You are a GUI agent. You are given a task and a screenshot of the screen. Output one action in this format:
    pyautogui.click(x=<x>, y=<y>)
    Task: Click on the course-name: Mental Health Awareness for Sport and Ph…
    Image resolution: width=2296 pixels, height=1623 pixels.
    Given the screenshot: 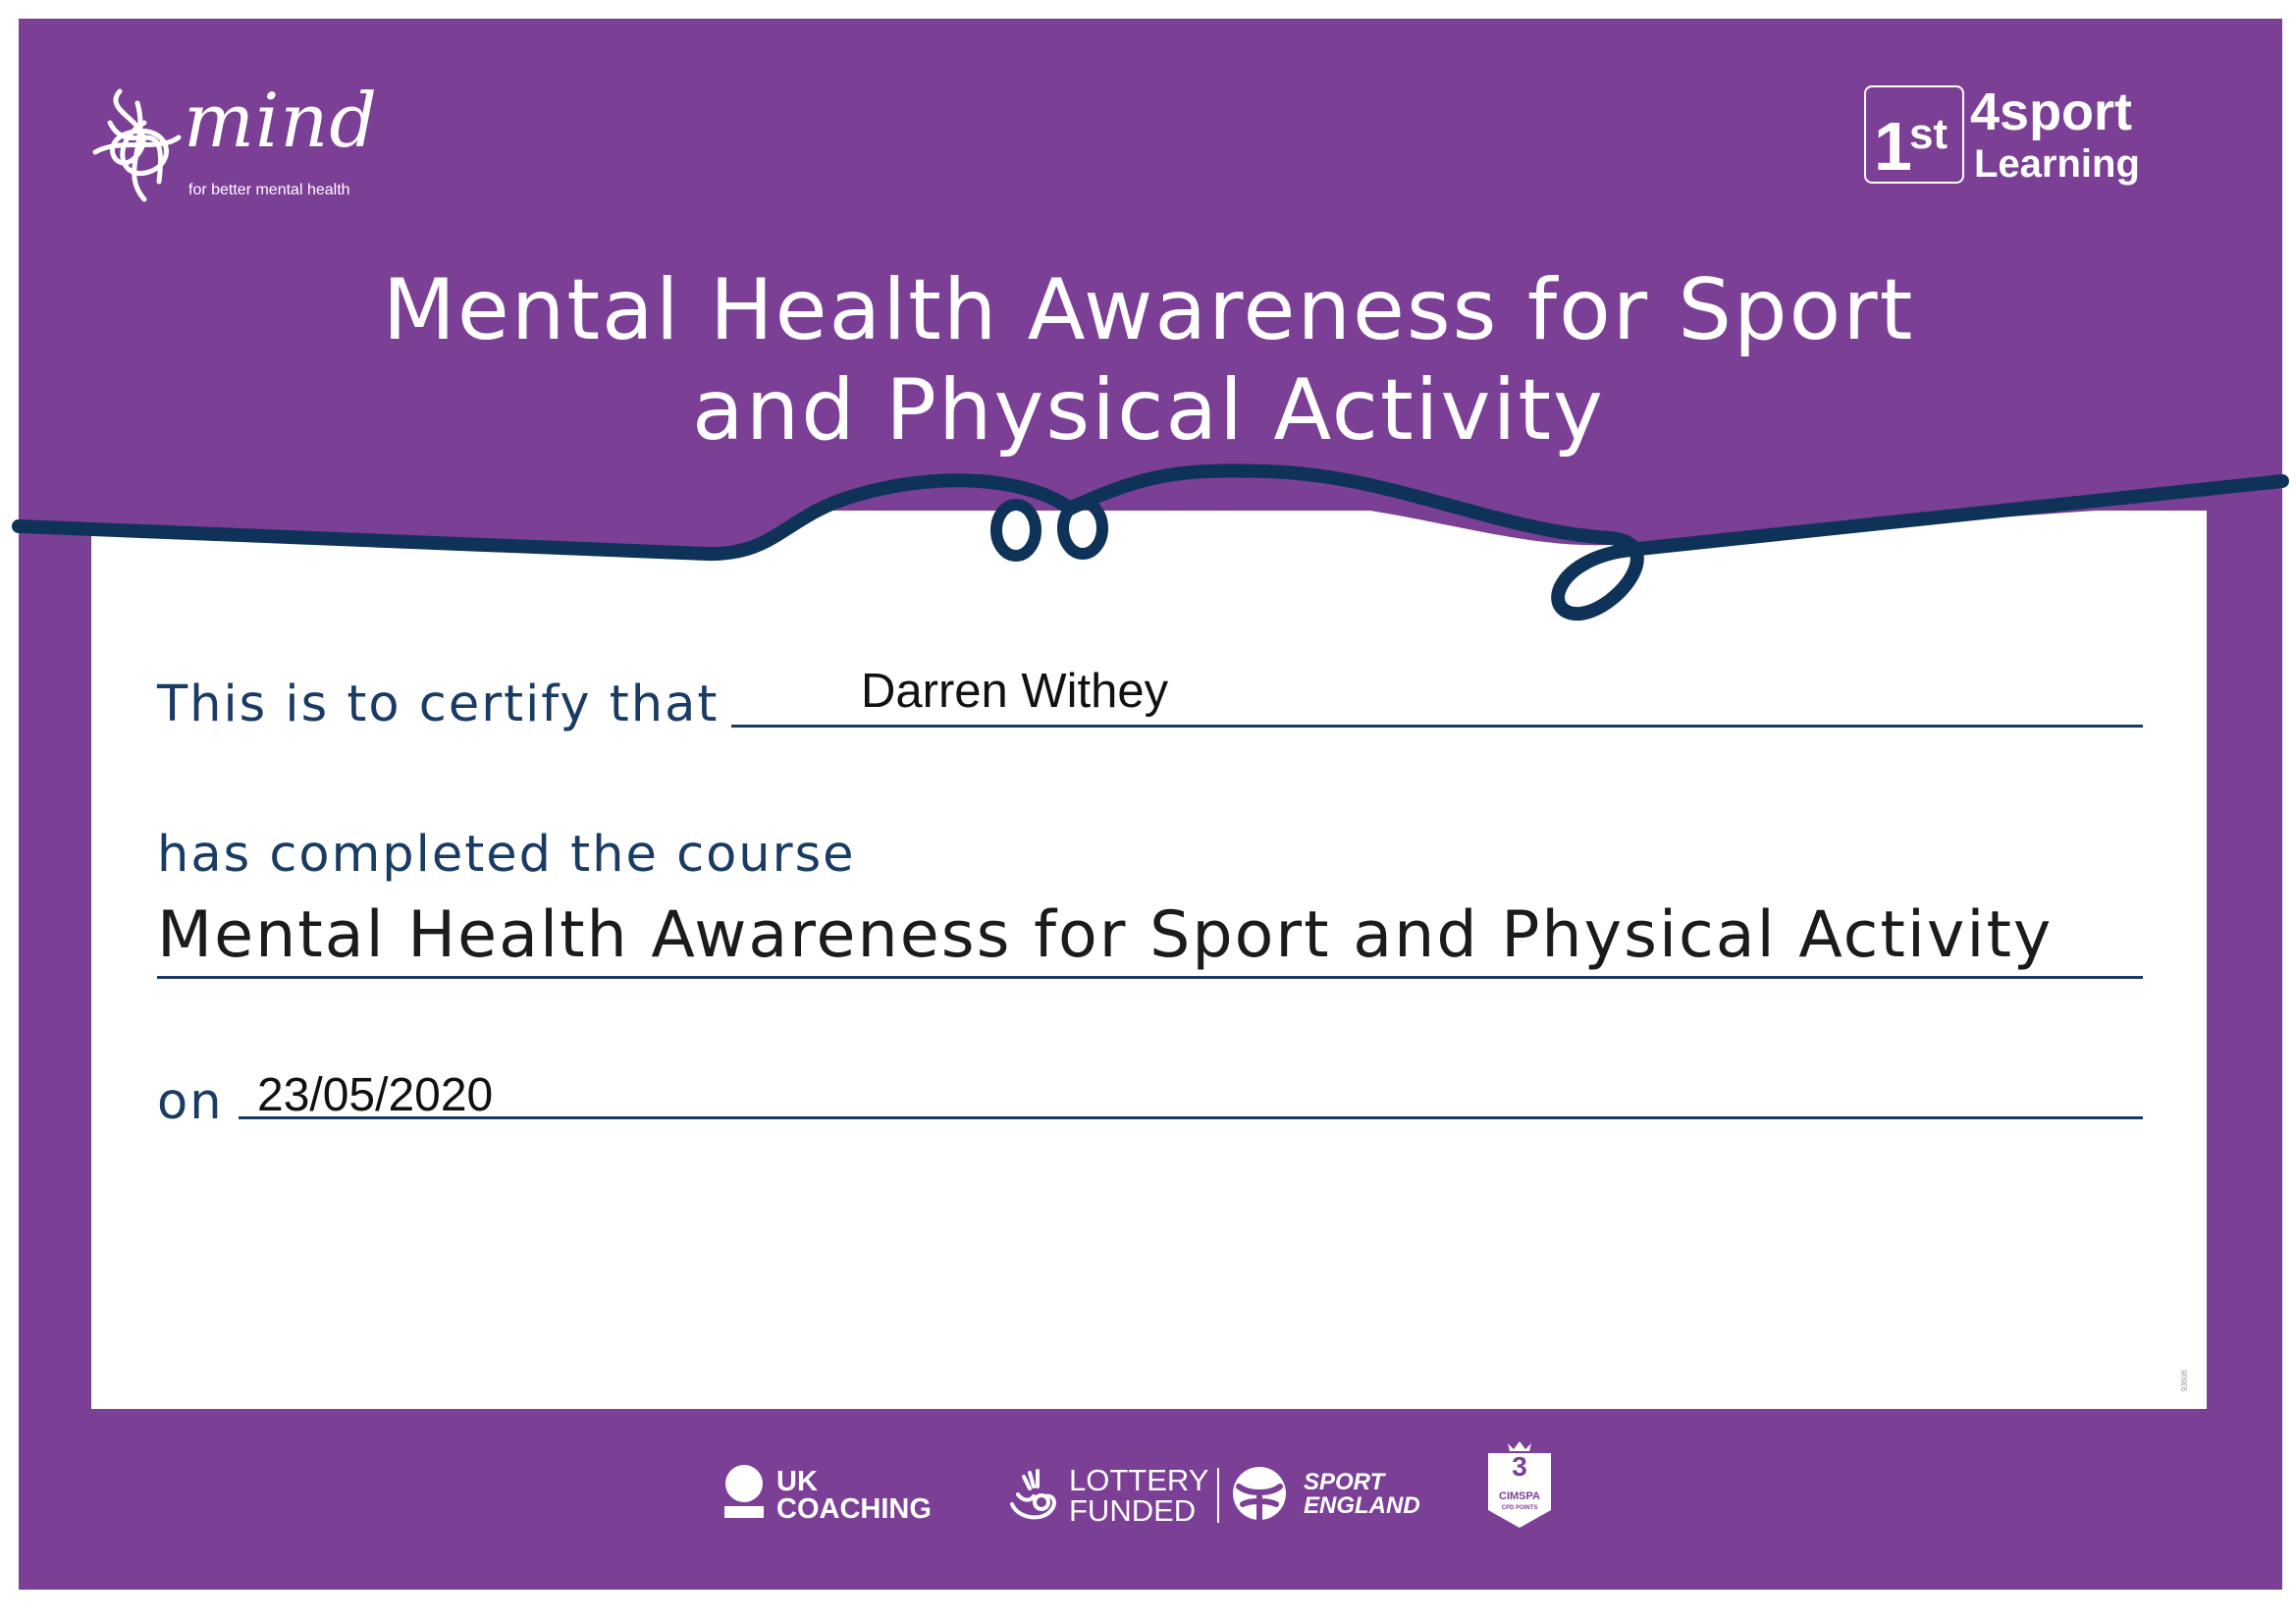 What is the action you would take?
    pyautogui.click(x=1105, y=935)
    